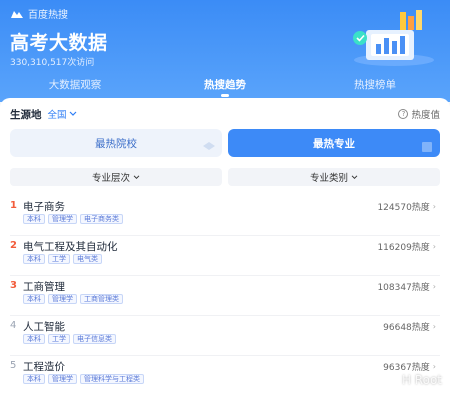 The height and width of the screenshot is (395, 450). Describe the element at coordinates (59, 43) in the screenshot. I see `page-title: 高考大数据` at that location.